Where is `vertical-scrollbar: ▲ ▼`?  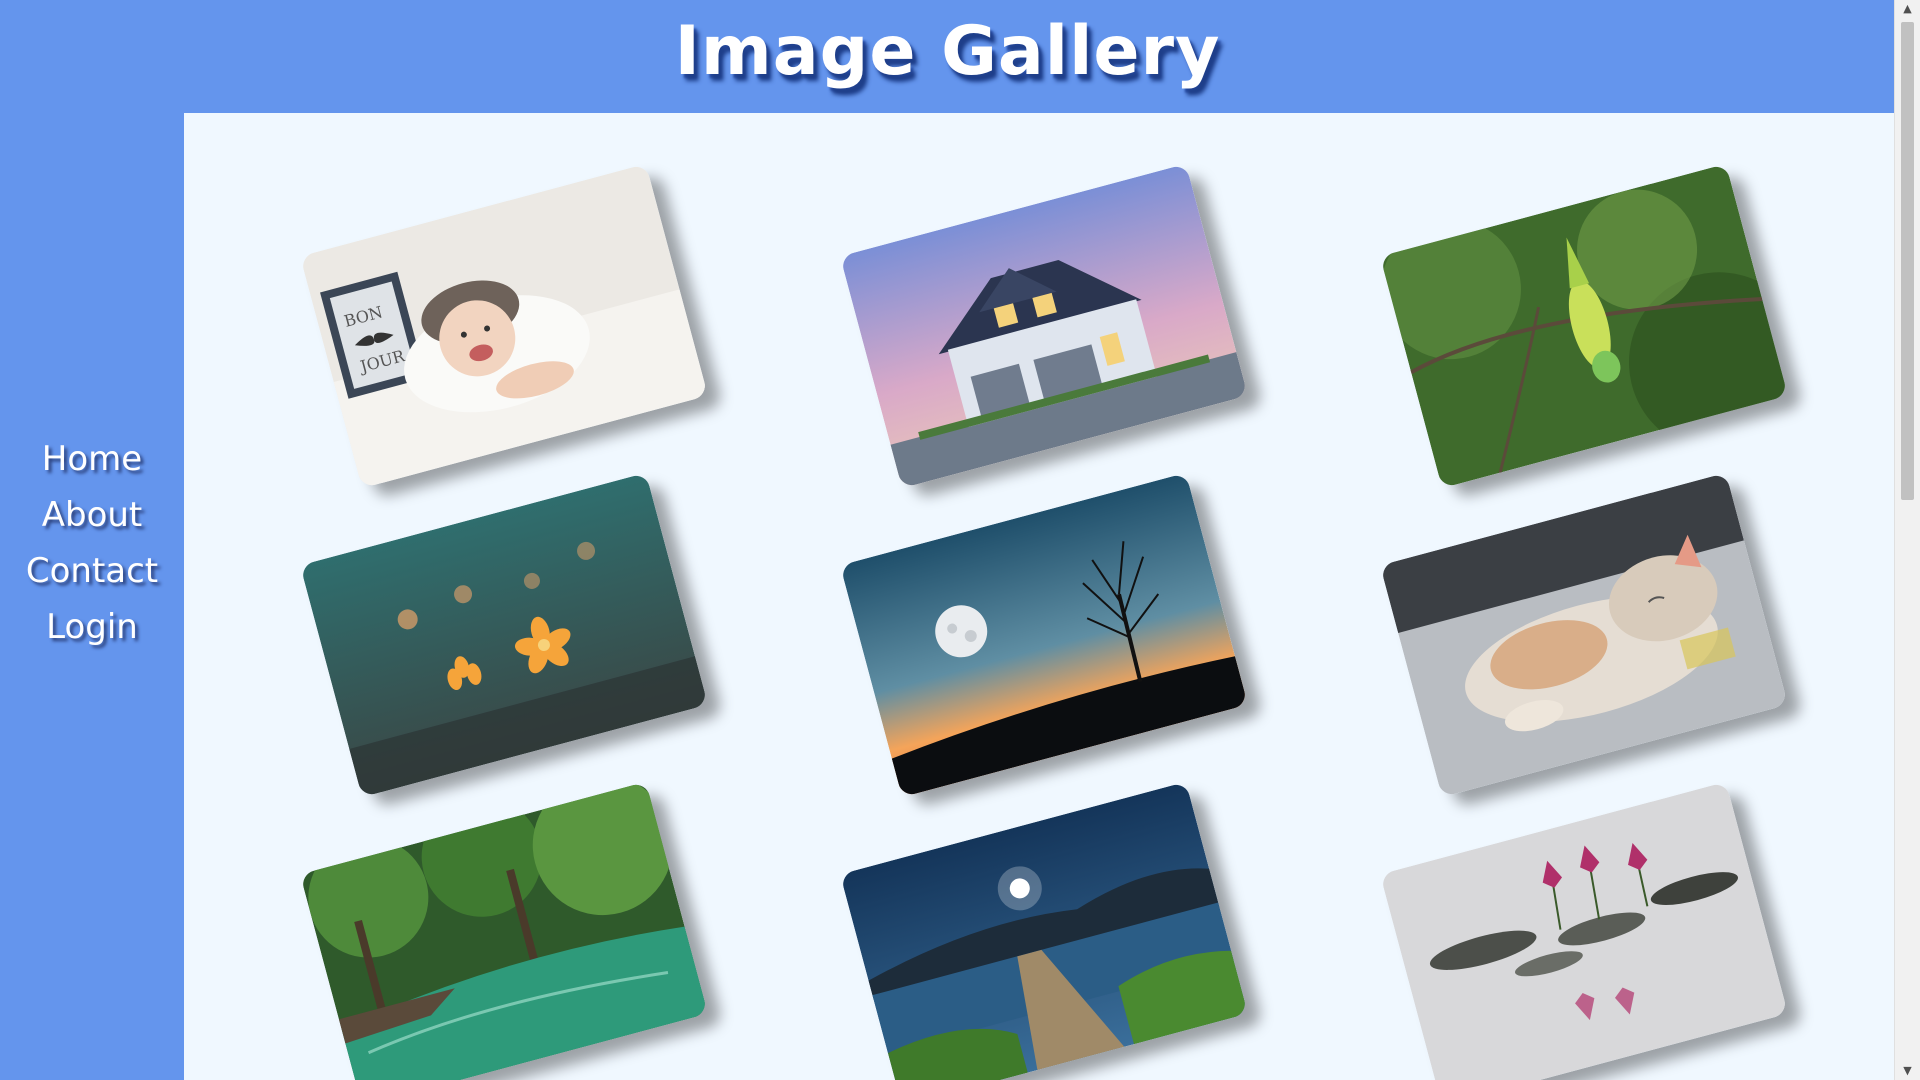
vertical-scrollbar: ▲ ▼ is located at coordinates (1907, 540).